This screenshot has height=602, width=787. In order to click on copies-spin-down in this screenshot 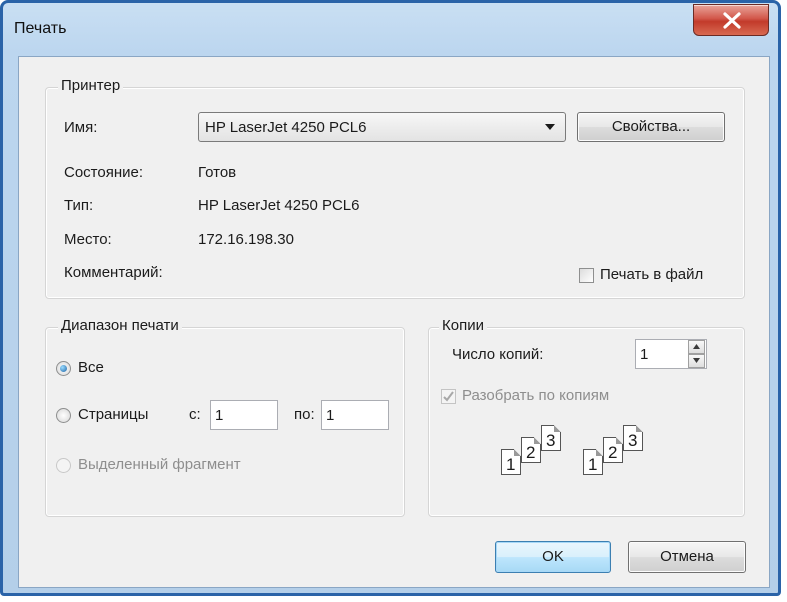, I will do `click(696, 361)`.